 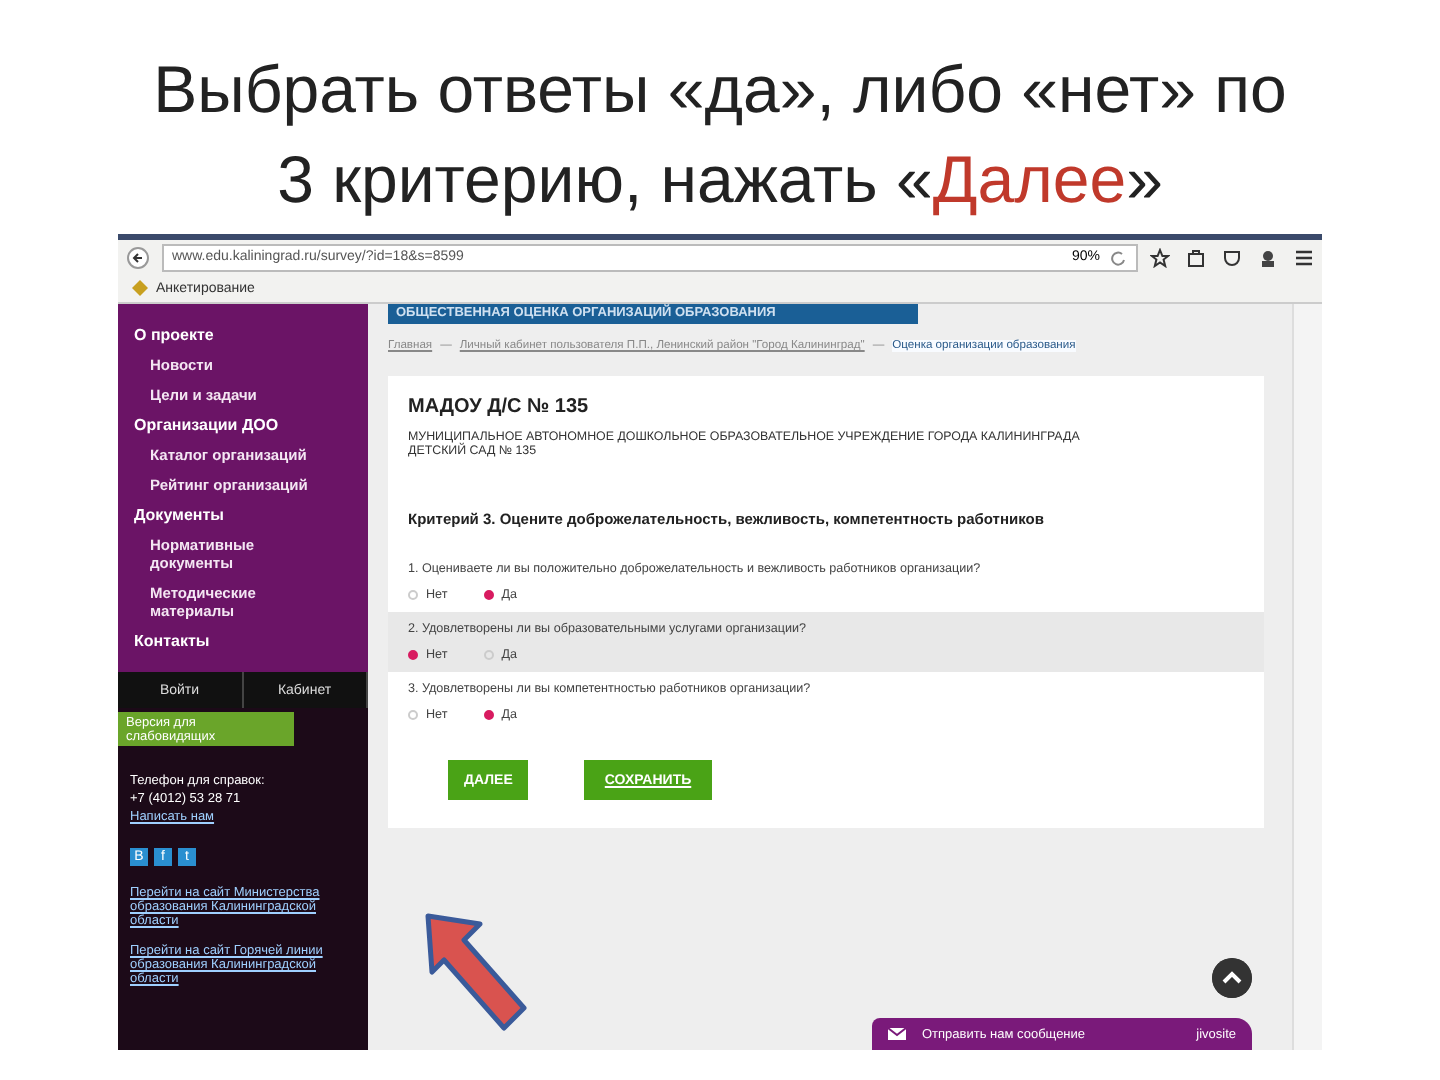 I want to click on slide-title: Выбрать ответы «да», либо «нет» по 3 критерию, нажать «Далее», so click(x=720, y=135).